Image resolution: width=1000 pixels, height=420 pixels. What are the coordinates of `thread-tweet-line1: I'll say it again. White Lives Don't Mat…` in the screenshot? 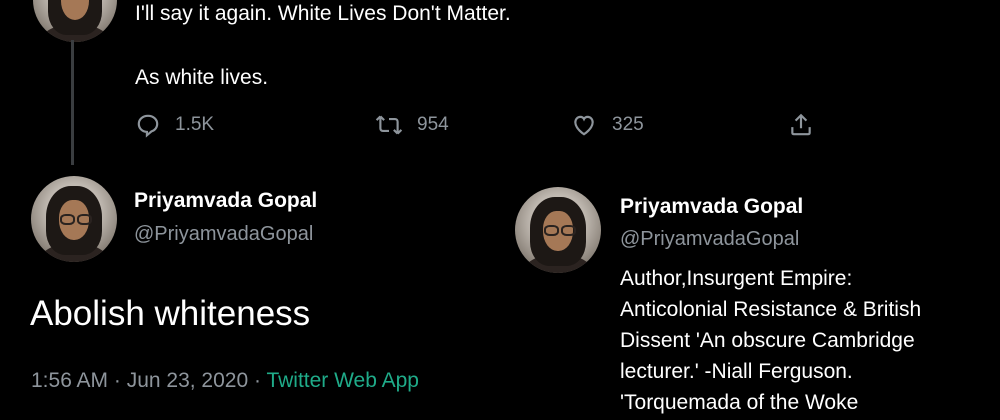 It's located at (323, 13).